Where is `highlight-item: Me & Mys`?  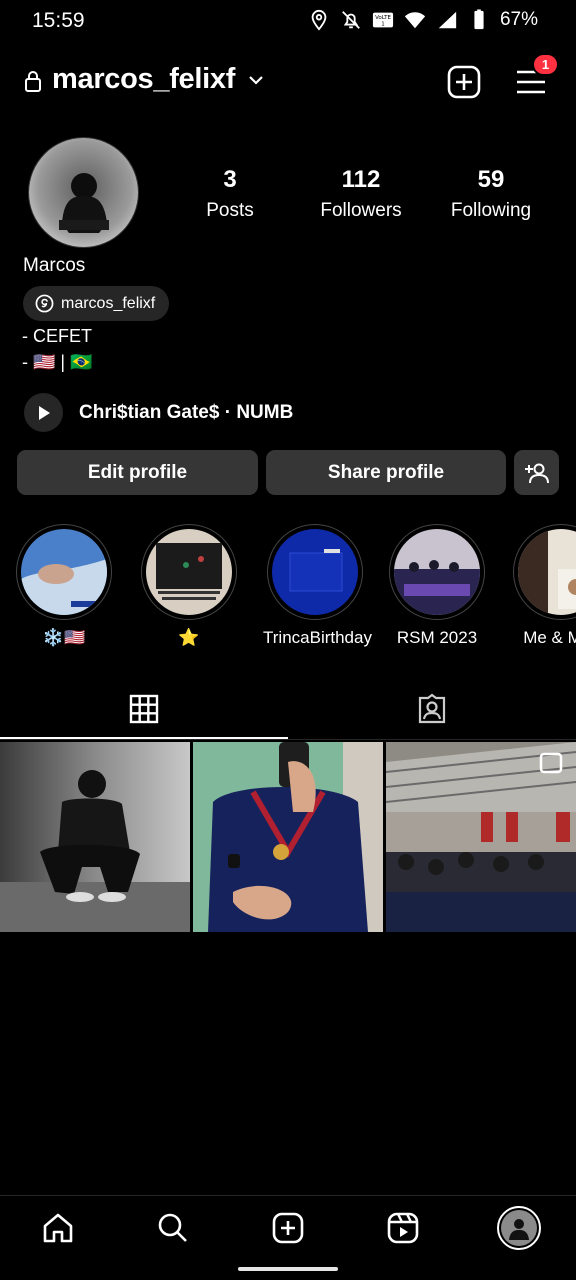
highlight-item: Me & Mys is located at coordinates (543, 586).